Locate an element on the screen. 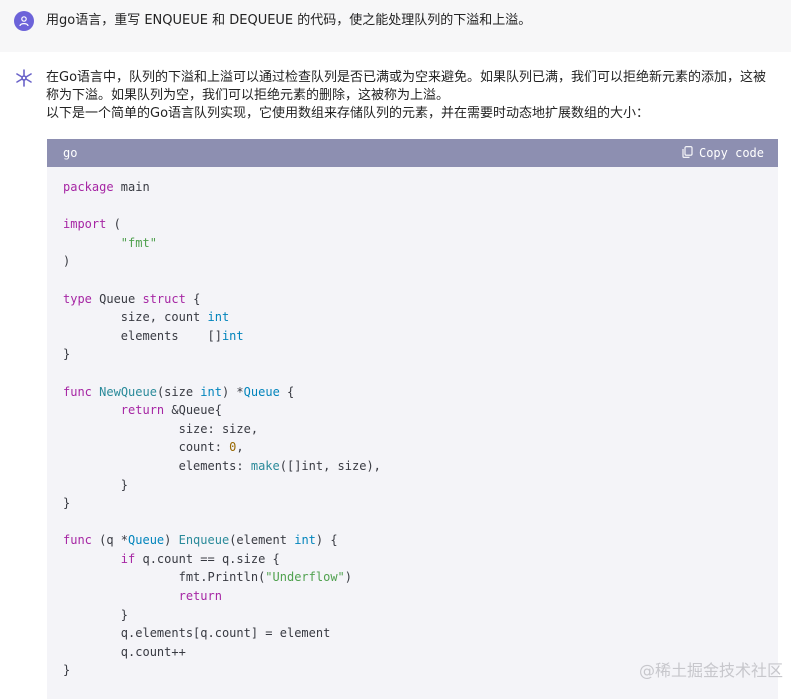  code-line: import ( is located at coordinates (412, 224).